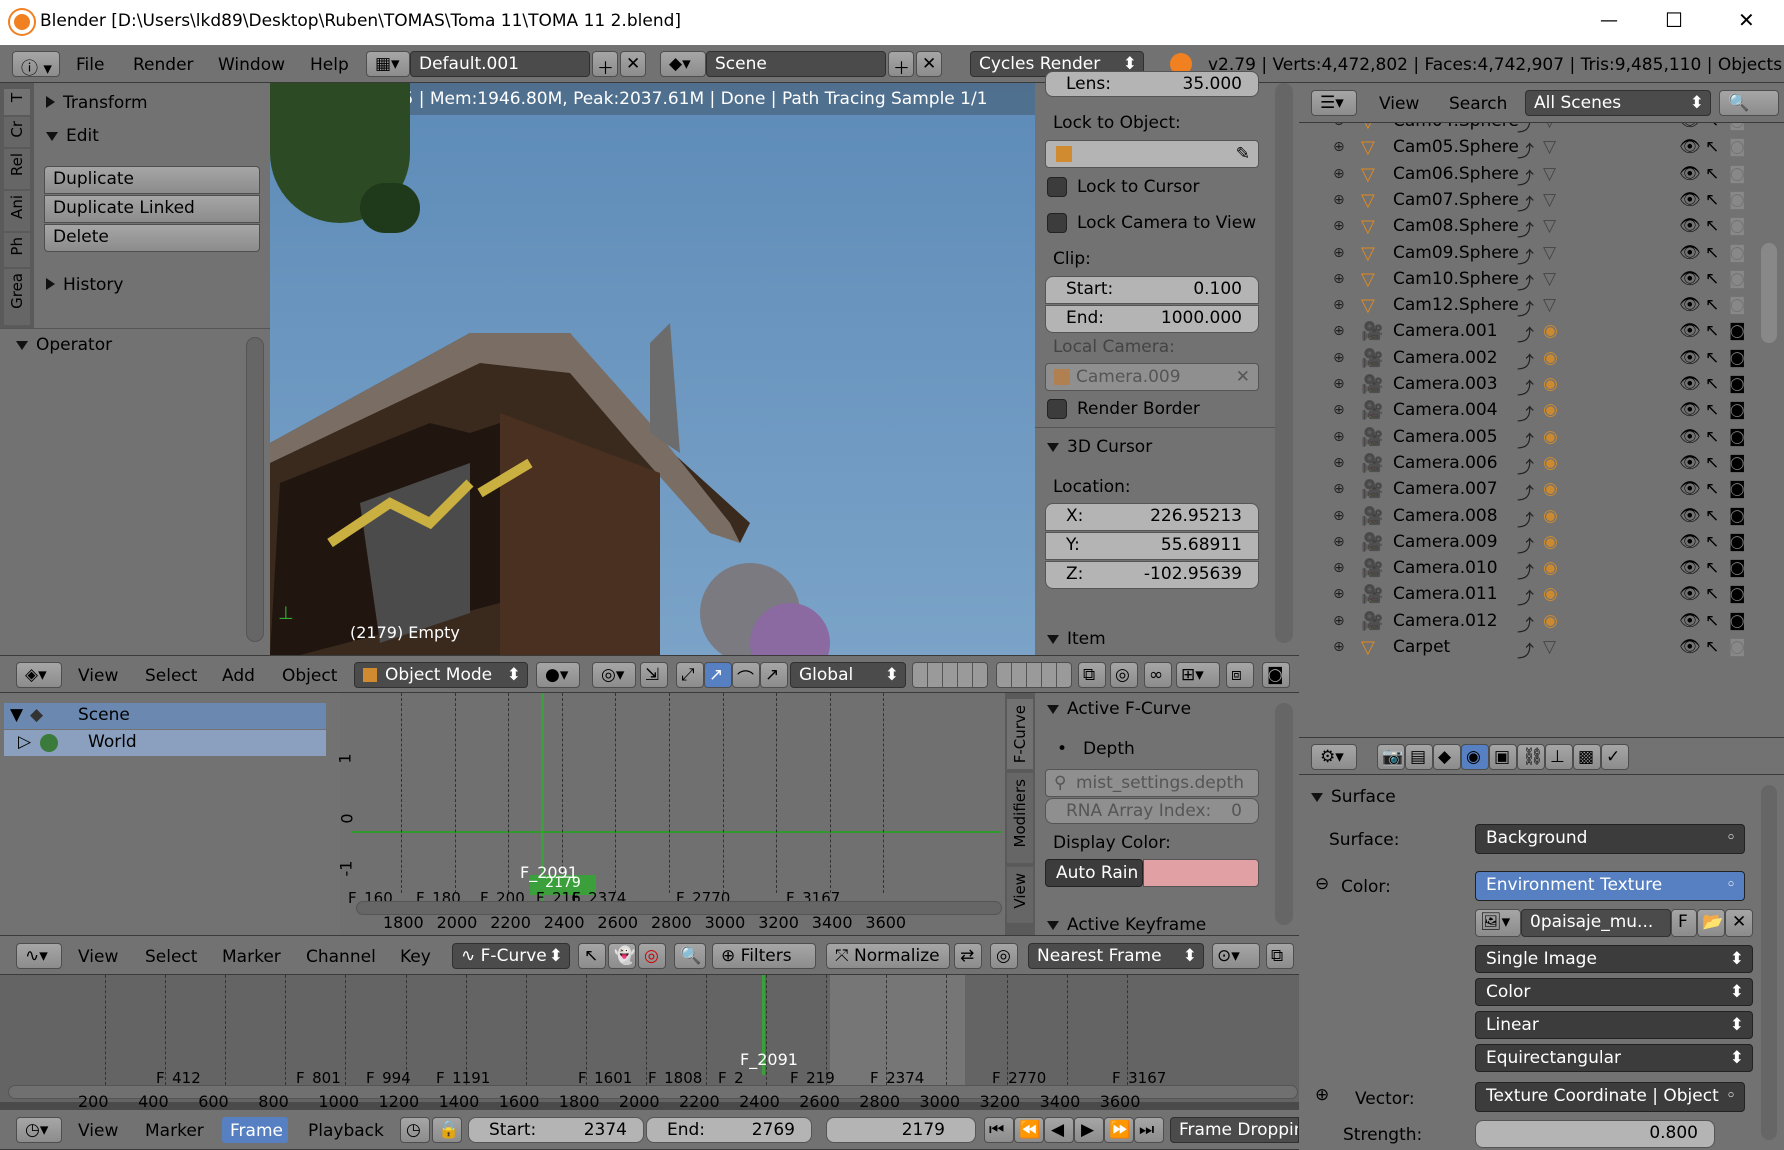 The width and height of the screenshot is (1784, 1150). I want to click on timeline-menu-view: View, so click(98, 1131).